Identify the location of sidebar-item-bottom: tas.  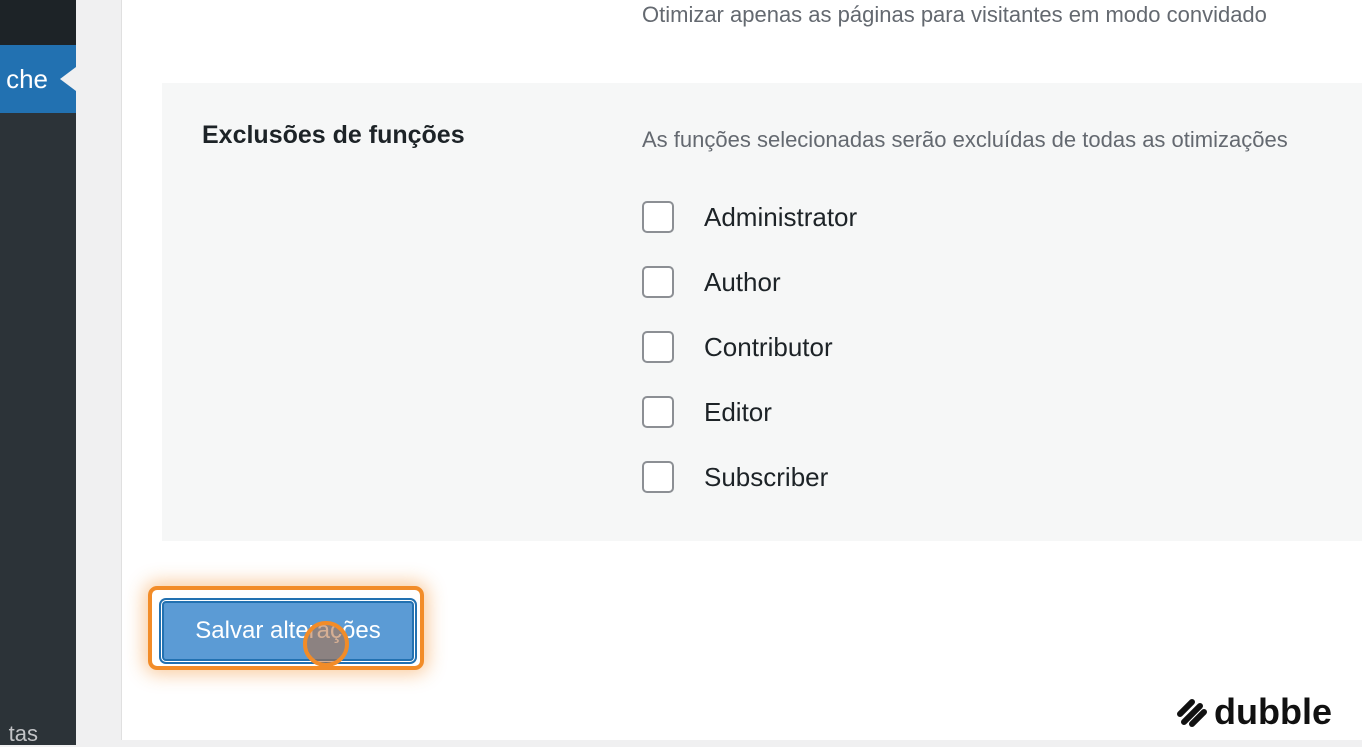
(38, 733).